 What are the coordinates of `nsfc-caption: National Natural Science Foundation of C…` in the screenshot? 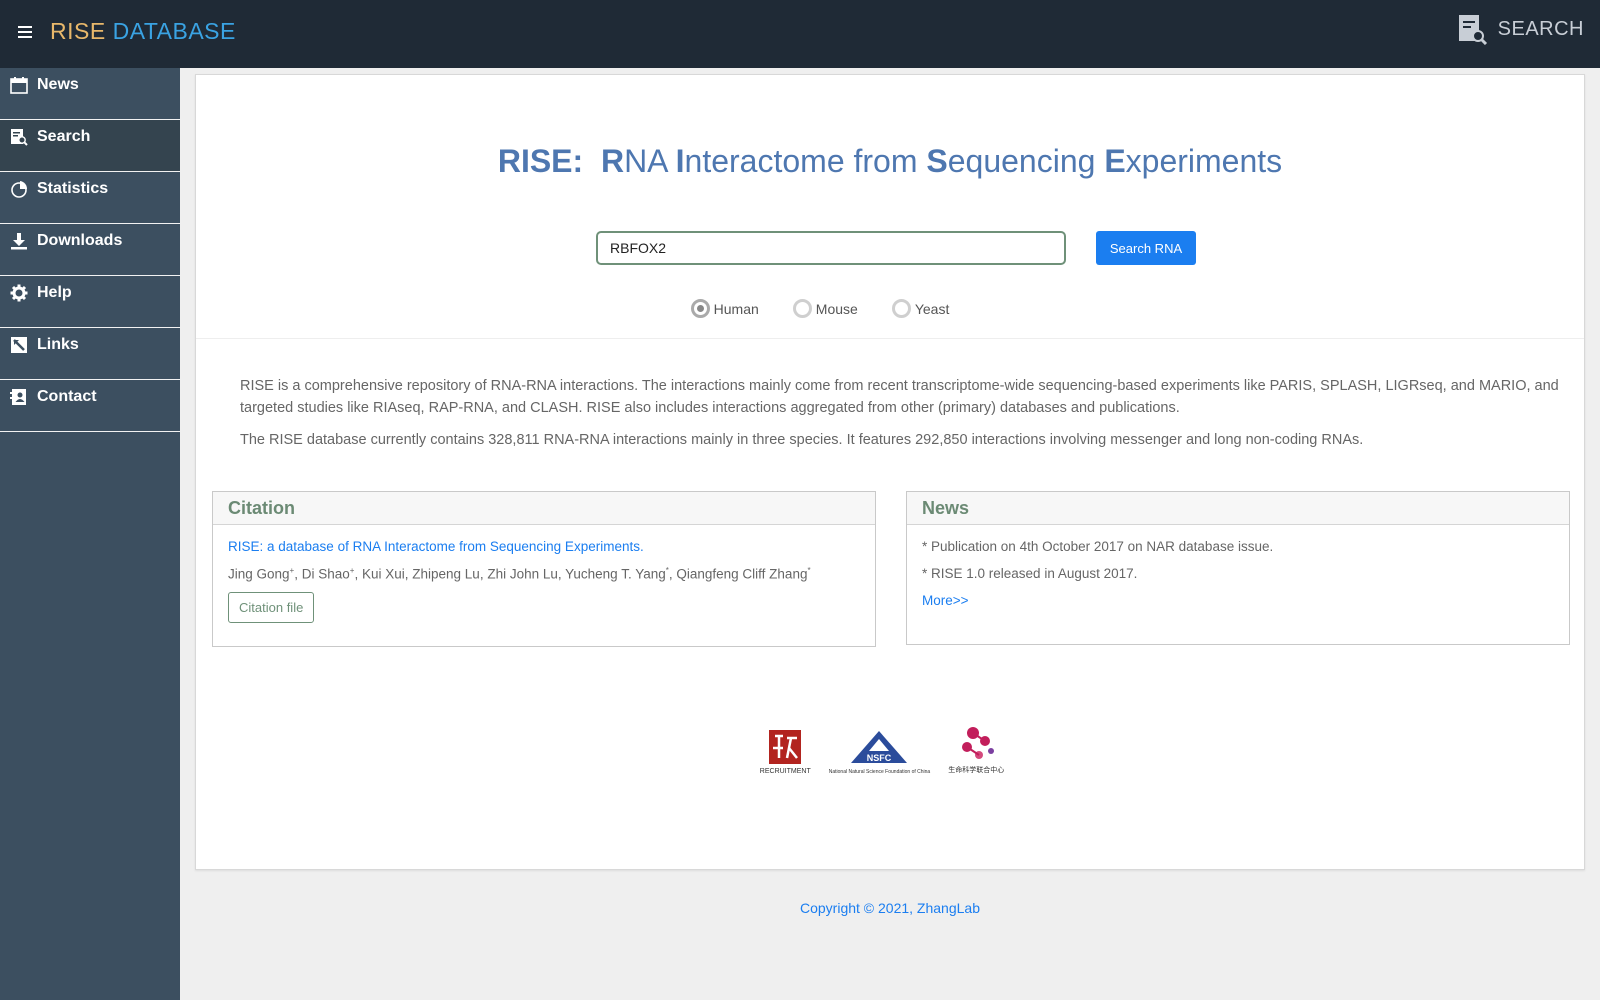 It's located at (879, 772).